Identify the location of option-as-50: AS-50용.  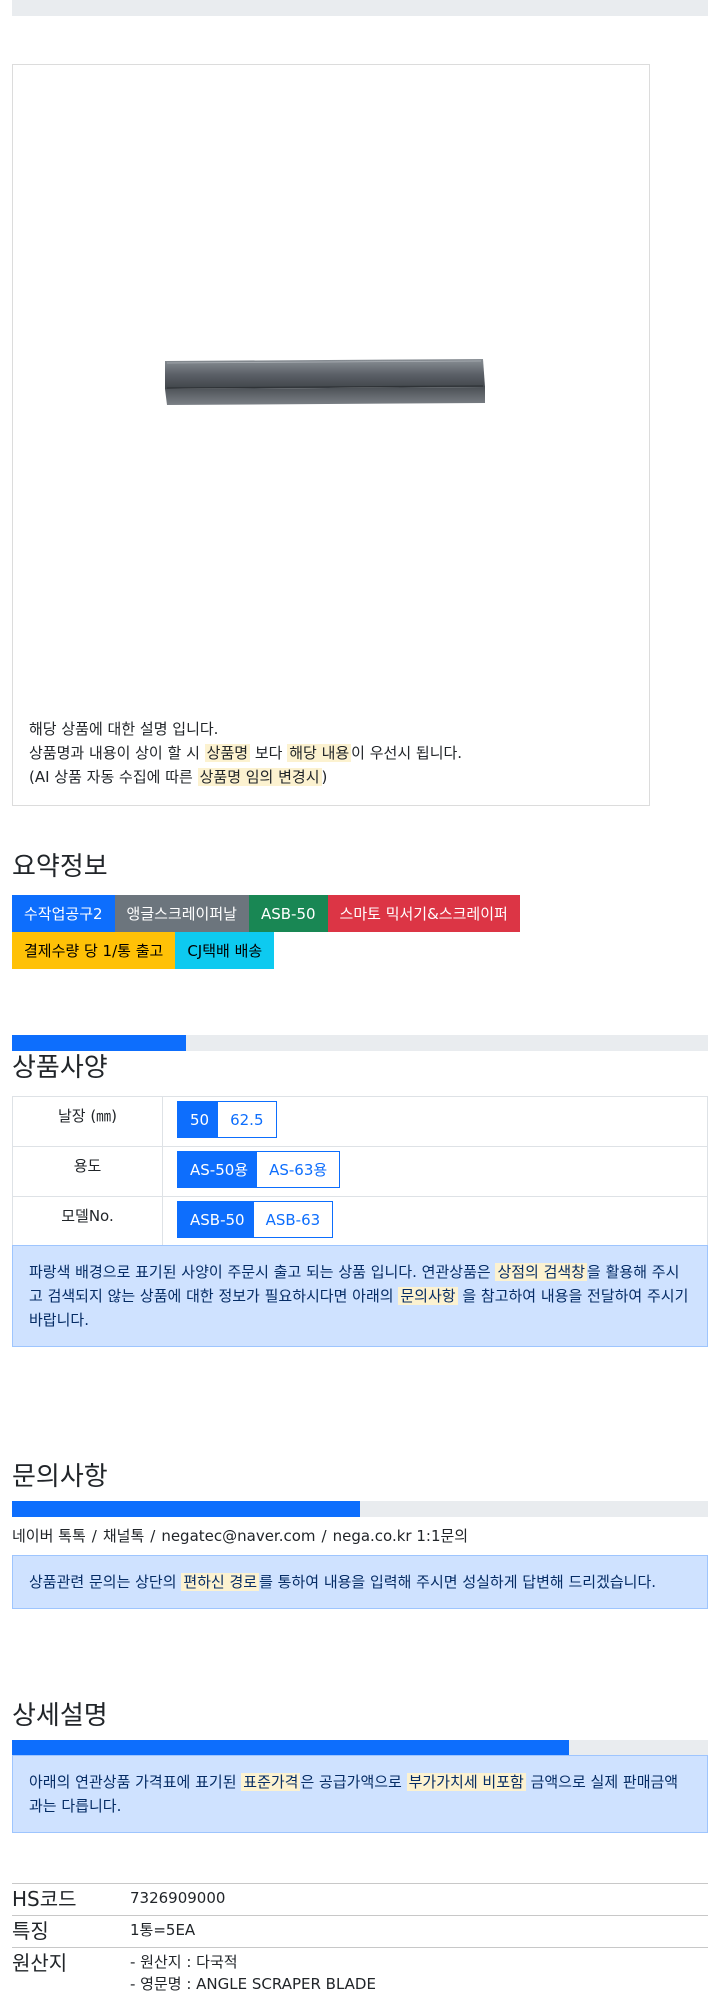
(219, 1169).